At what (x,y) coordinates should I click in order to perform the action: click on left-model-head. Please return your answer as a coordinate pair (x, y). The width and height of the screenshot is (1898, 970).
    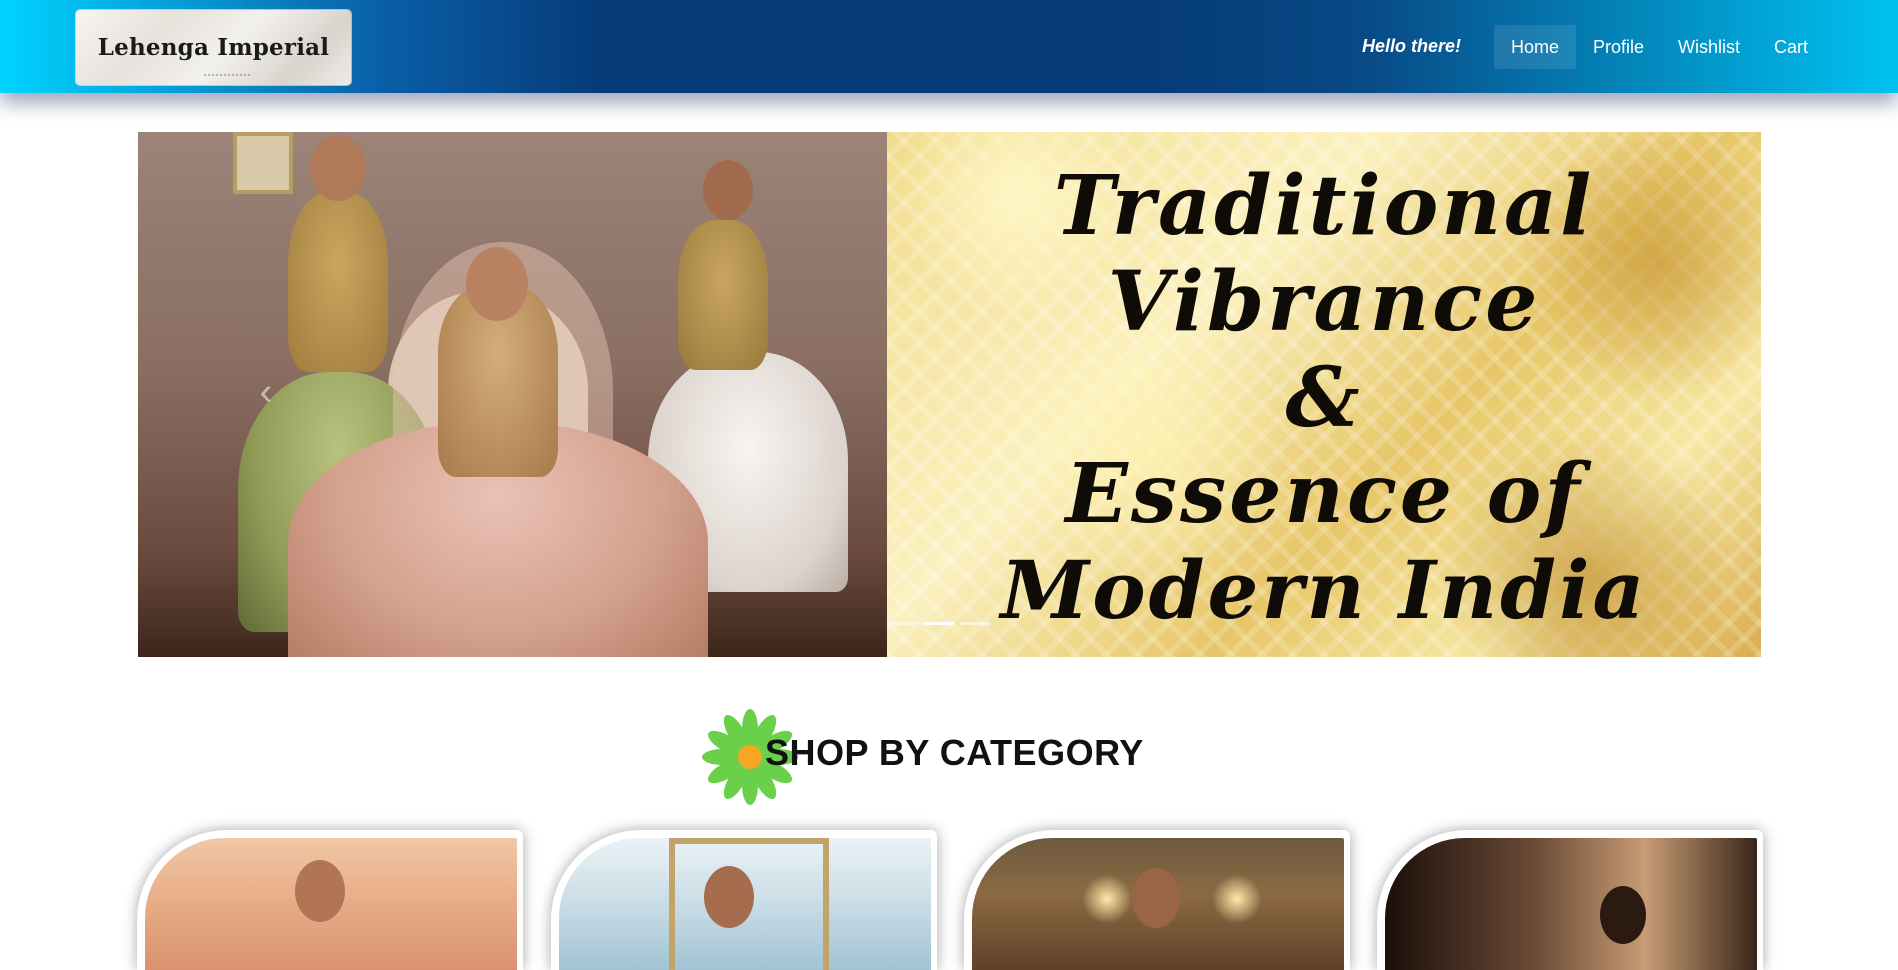
    Looking at the image, I should click on (338, 168).